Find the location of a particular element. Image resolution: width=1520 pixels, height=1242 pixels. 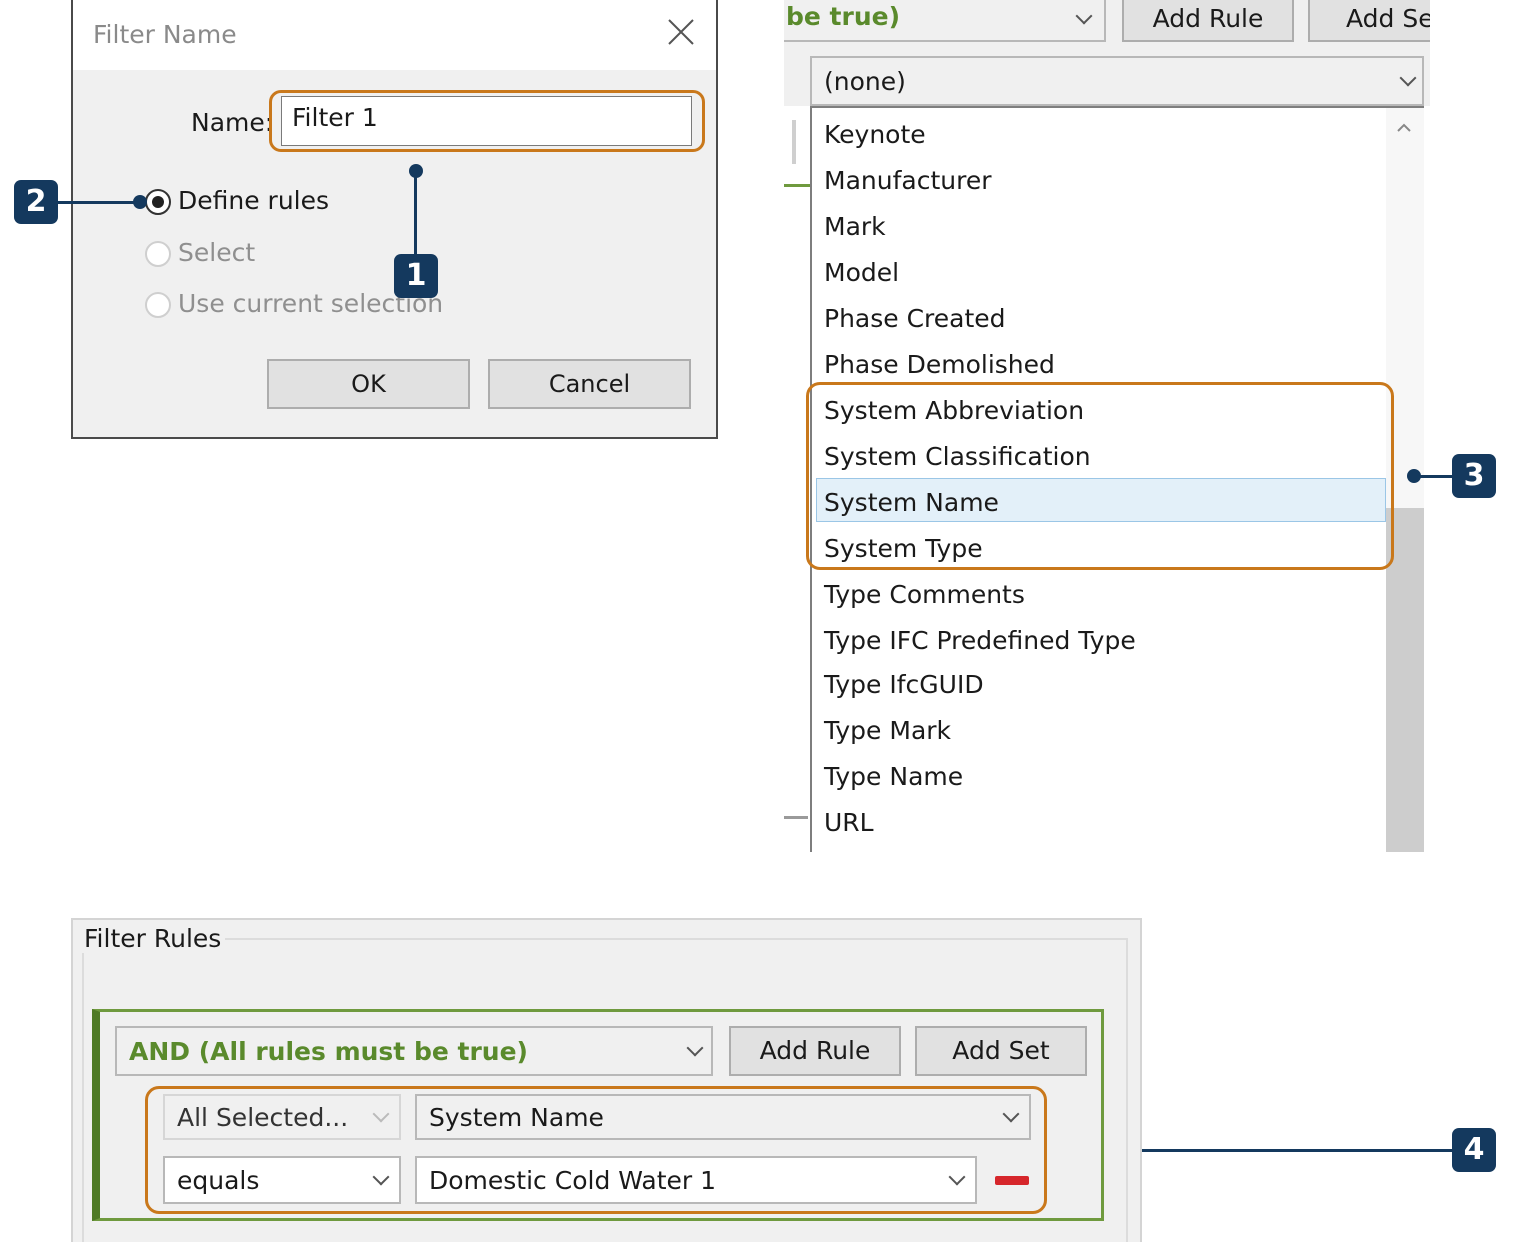

background-set-edge is located at coordinates (797, 185).